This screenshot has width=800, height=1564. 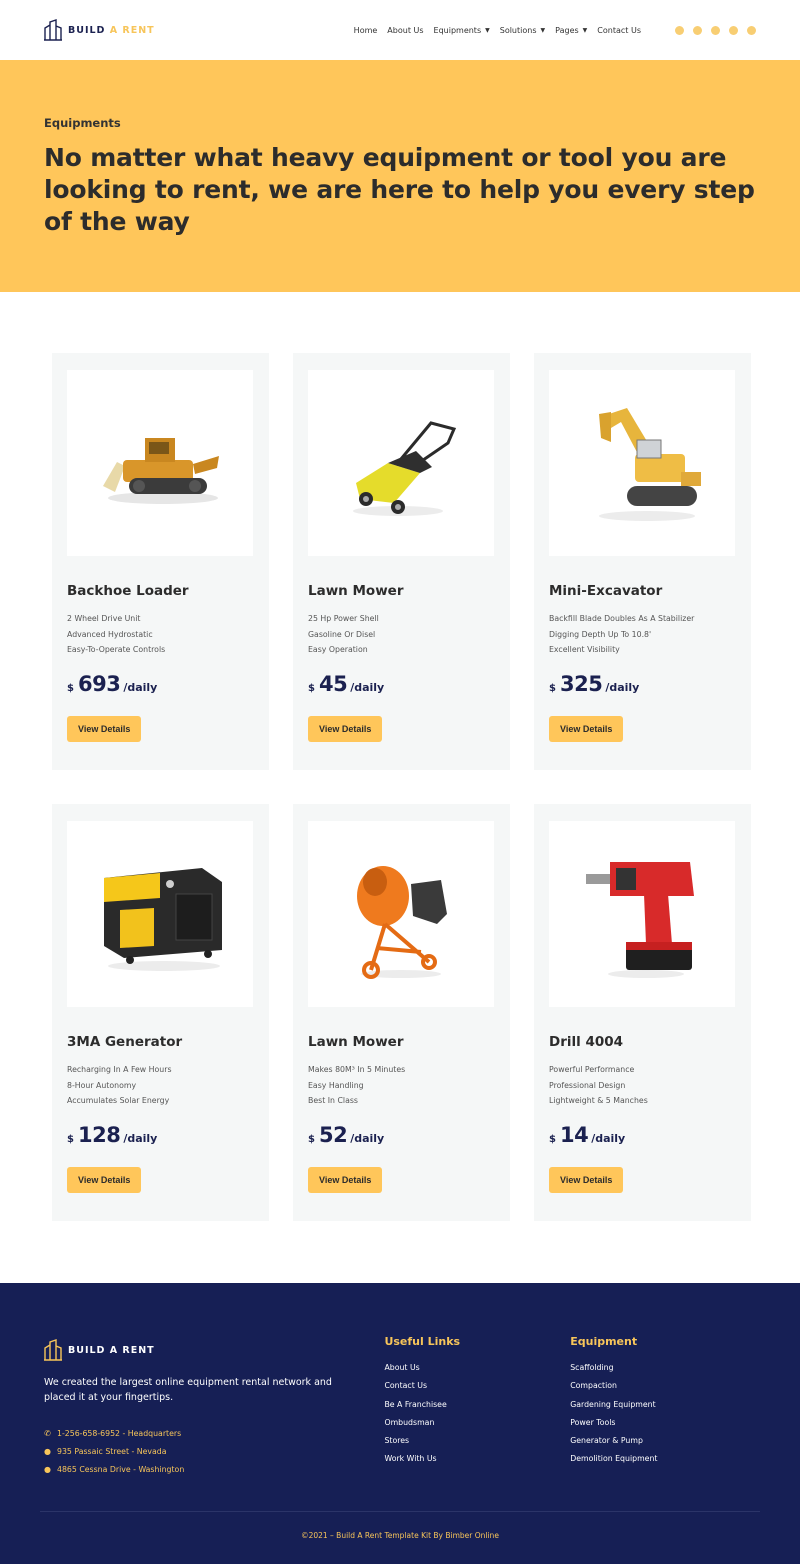 What do you see at coordinates (751, 30) in the screenshot?
I see `dribbble-icon` at bounding box center [751, 30].